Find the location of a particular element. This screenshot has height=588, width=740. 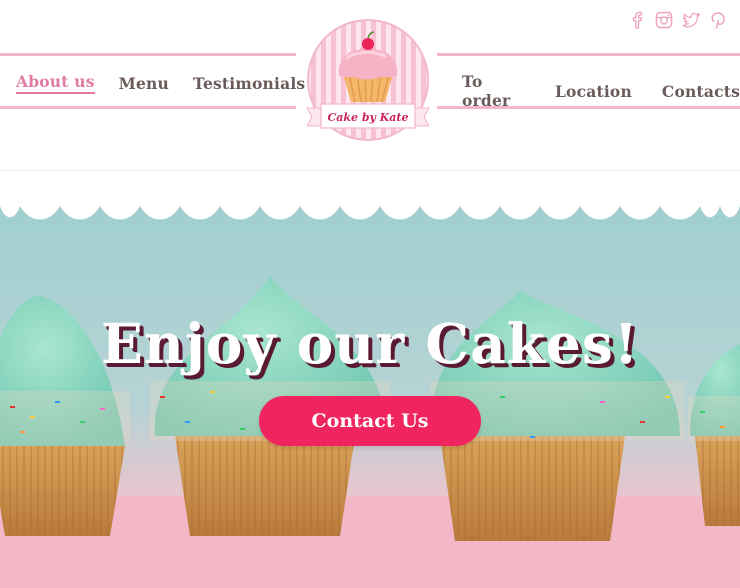

header-divider is located at coordinates (370, 170).